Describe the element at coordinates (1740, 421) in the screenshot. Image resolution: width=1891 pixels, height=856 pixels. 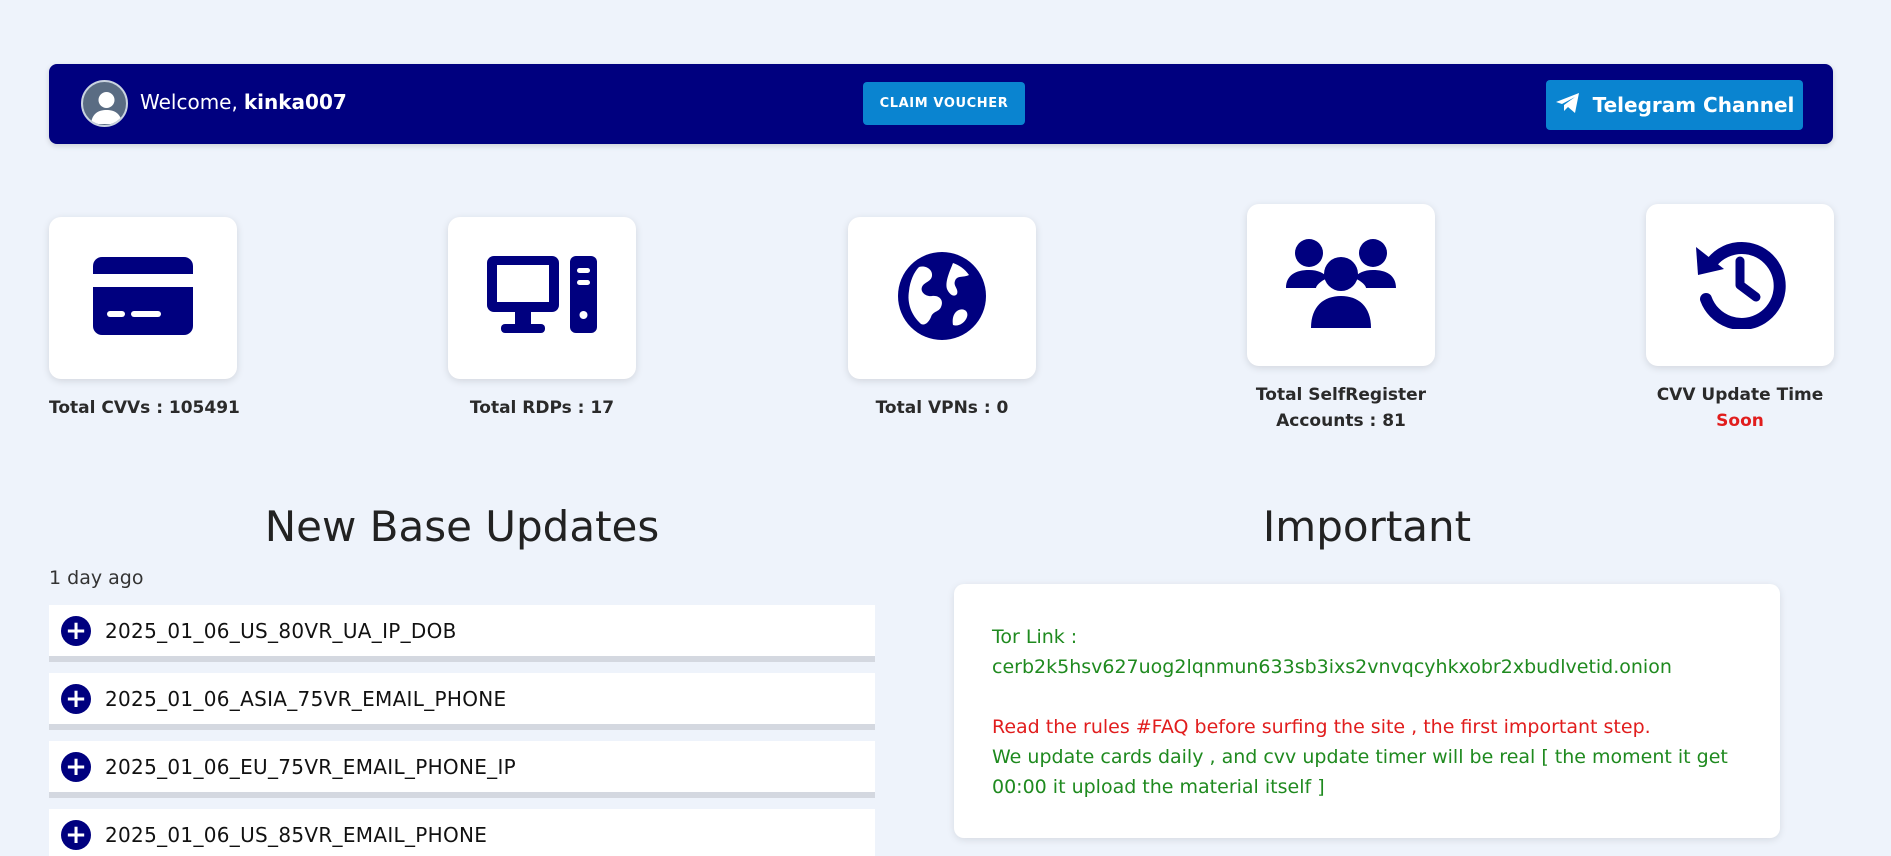
I see `update-time-status: Soon` at that location.